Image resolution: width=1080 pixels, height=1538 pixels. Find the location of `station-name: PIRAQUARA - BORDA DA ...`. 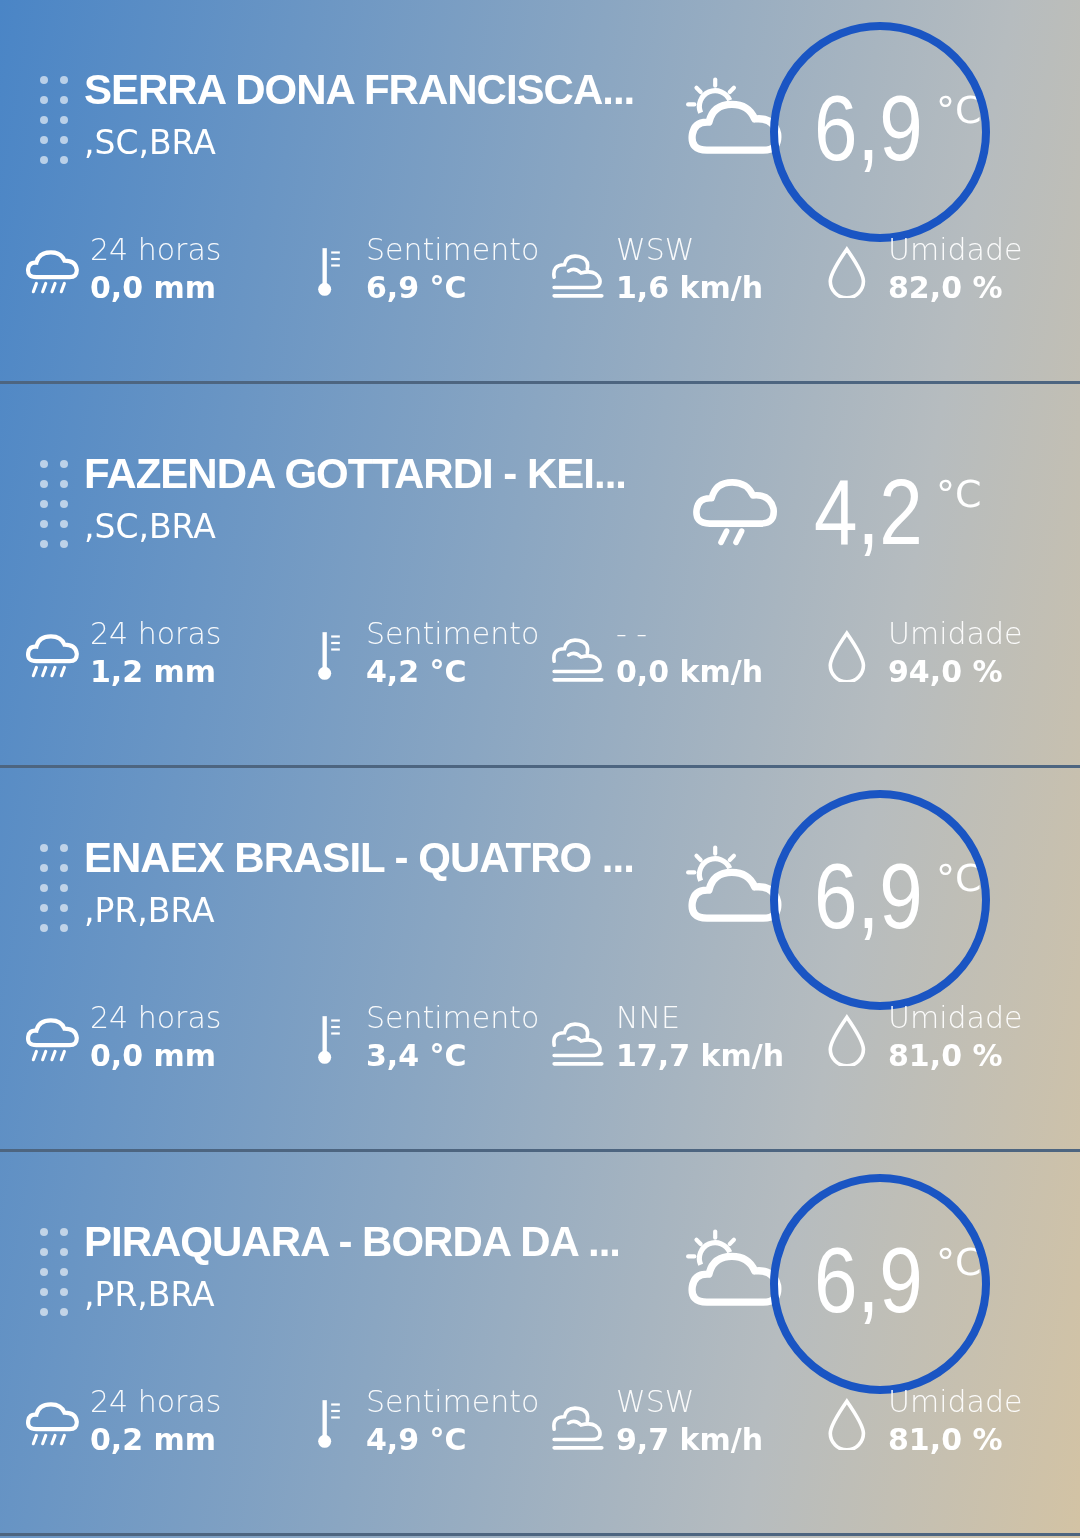

station-name: PIRAQUARA - BORDA DA ... is located at coordinates (352, 1242).